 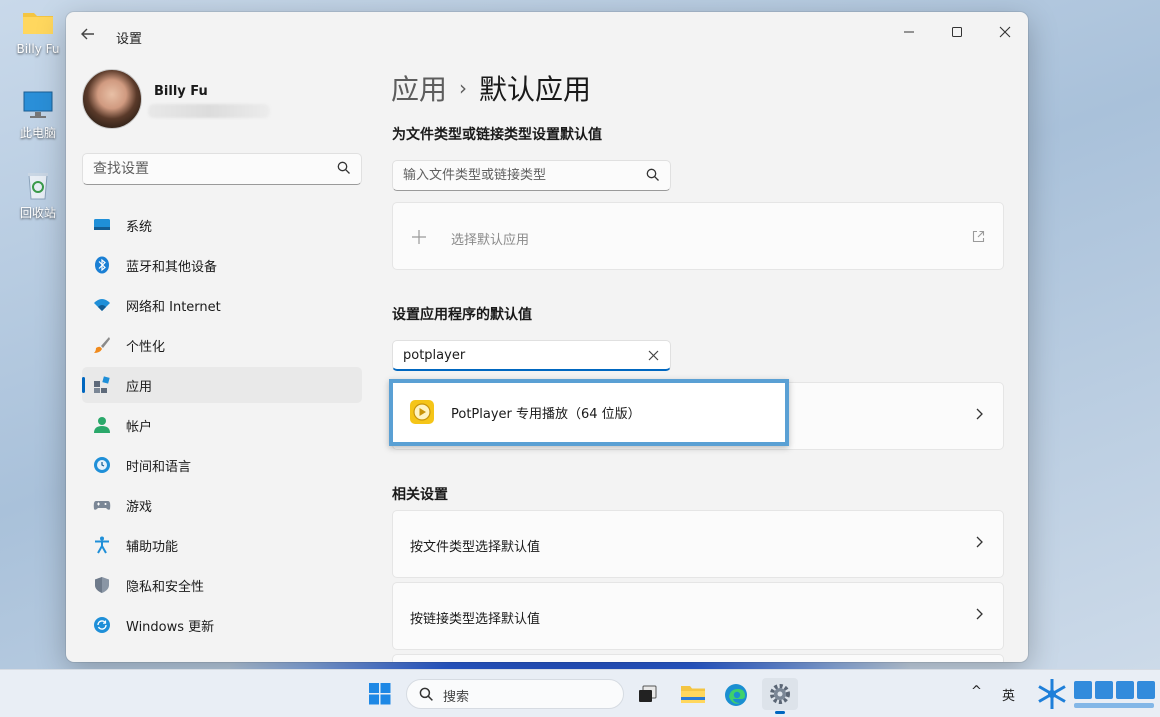 What do you see at coordinates (420, 495) in the screenshot?
I see `related-settings-heading: 相关设置` at bounding box center [420, 495].